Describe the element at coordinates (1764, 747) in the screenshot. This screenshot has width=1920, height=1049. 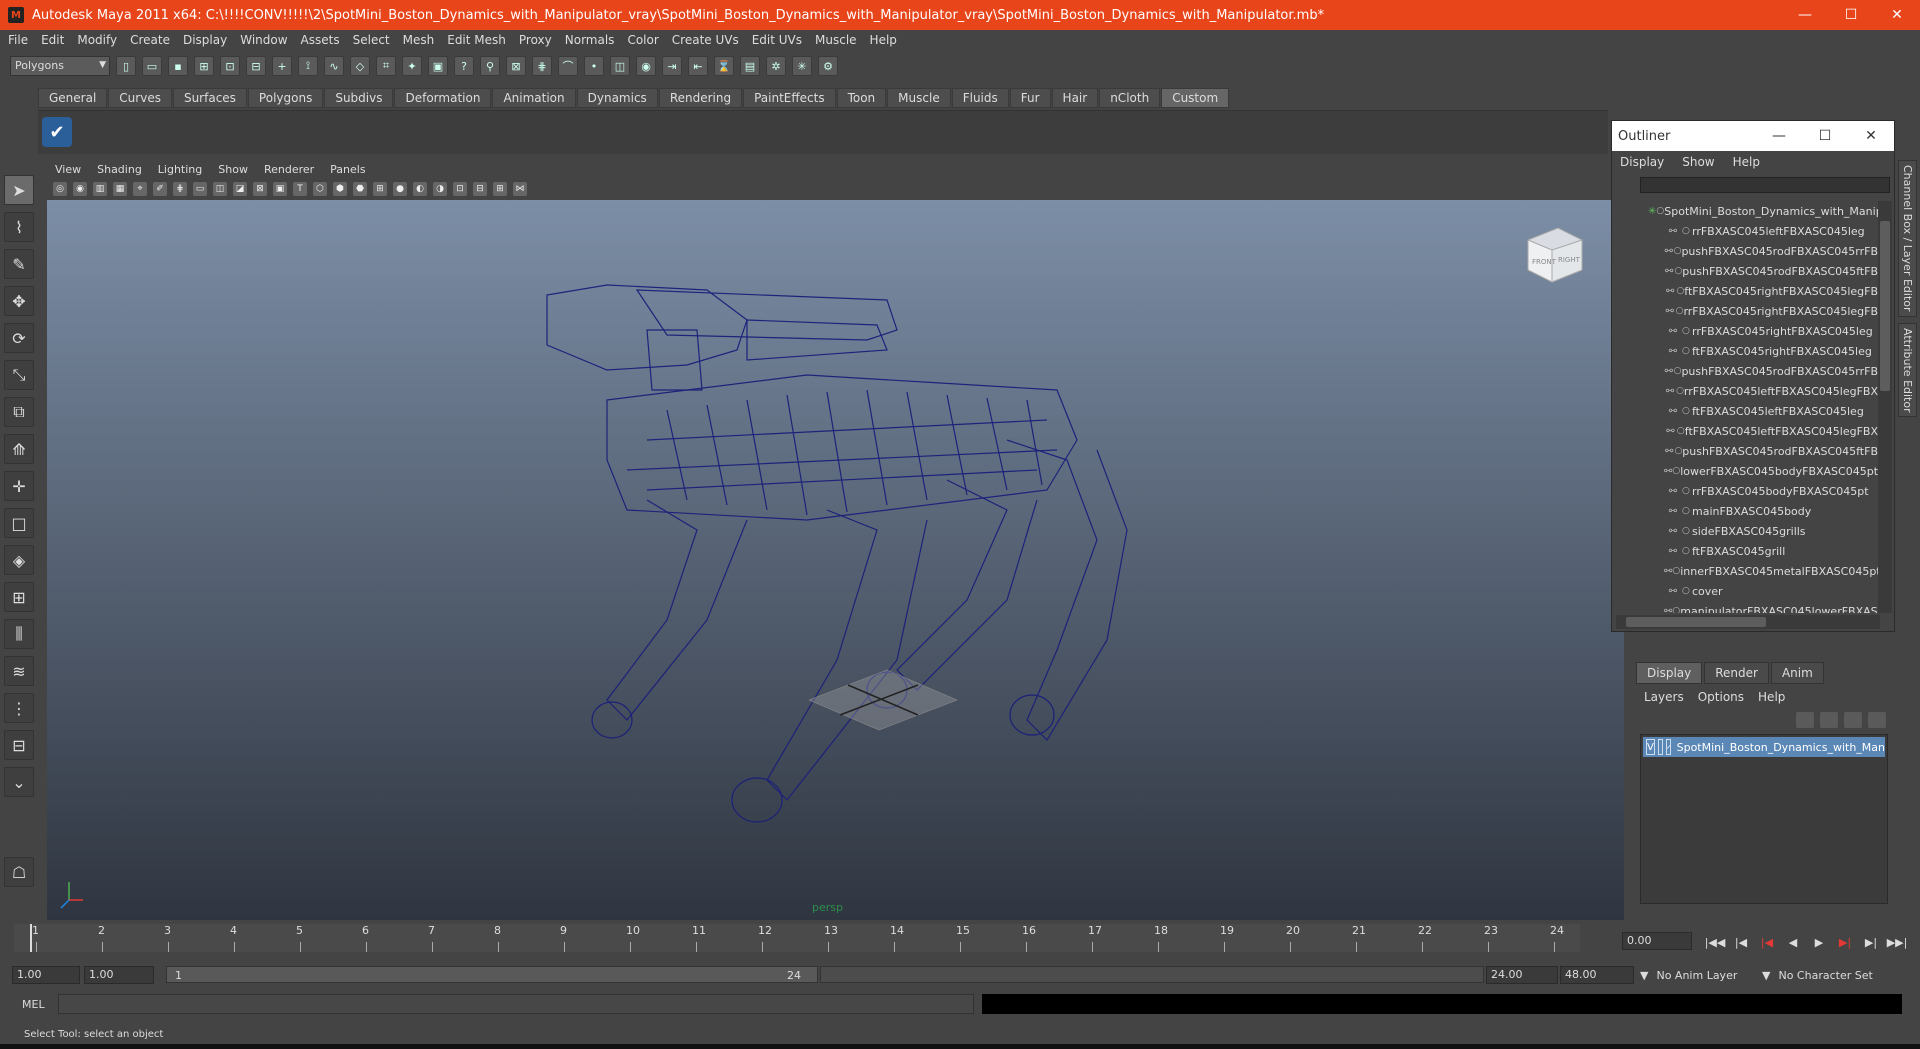
I see `layer-row: V SpotMini_Boston_Dynamics_with_Man` at that location.